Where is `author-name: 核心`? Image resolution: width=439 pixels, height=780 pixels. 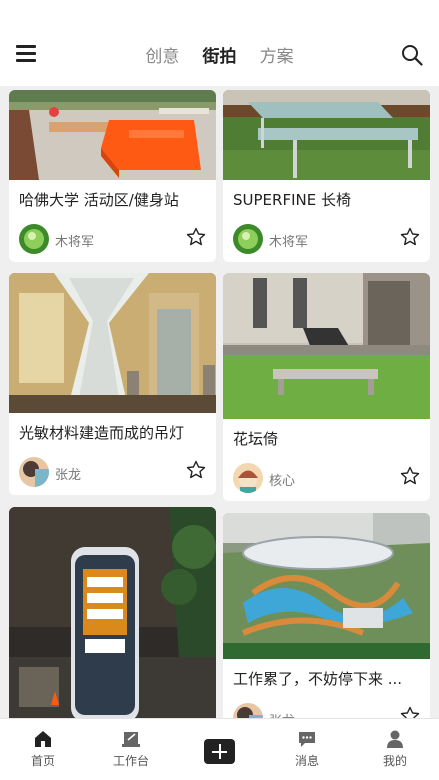 author-name: 核心 is located at coordinates (282, 479).